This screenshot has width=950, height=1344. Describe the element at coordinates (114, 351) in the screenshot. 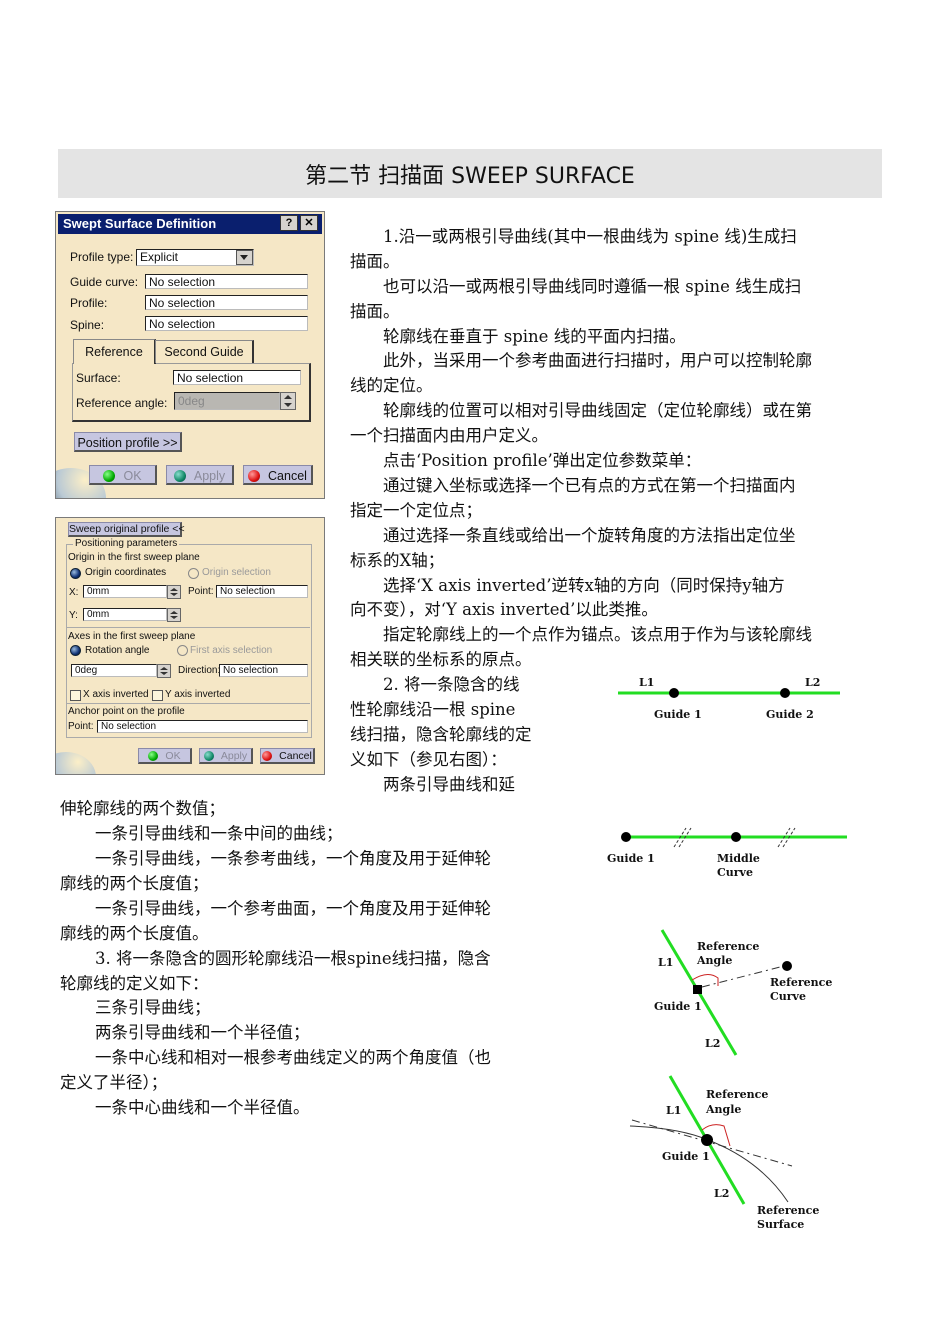

I see `tab-reference: Reference` at that location.